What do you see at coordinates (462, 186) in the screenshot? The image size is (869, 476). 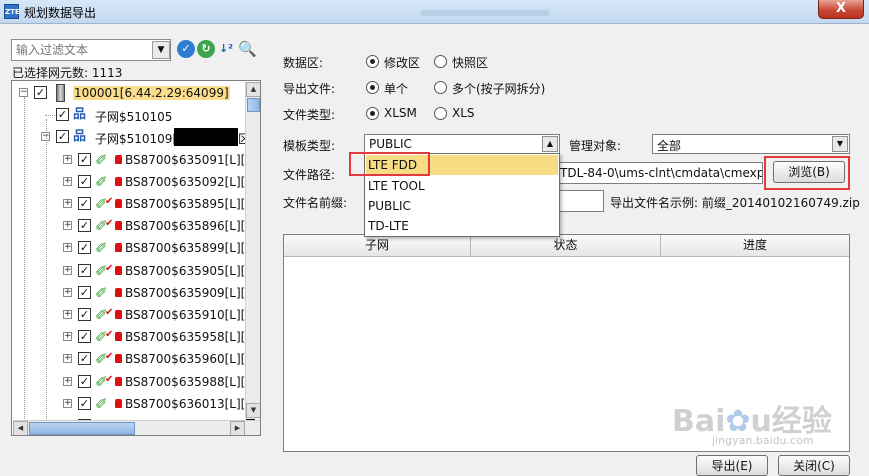 I see `dropdown-option-lte-tool: LTE TOOL` at bounding box center [462, 186].